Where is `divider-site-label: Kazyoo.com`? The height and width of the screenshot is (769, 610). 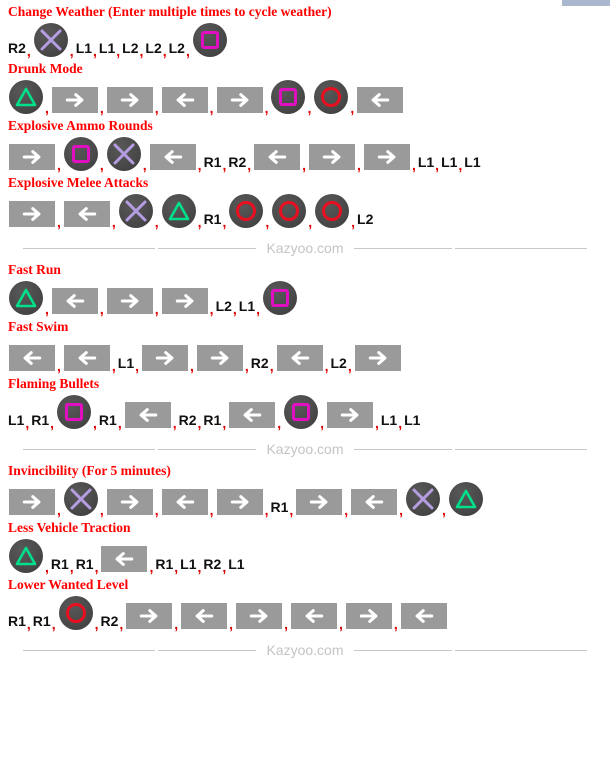
divider-site-label: Kazyoo.com is located at coordinates (305, 248).